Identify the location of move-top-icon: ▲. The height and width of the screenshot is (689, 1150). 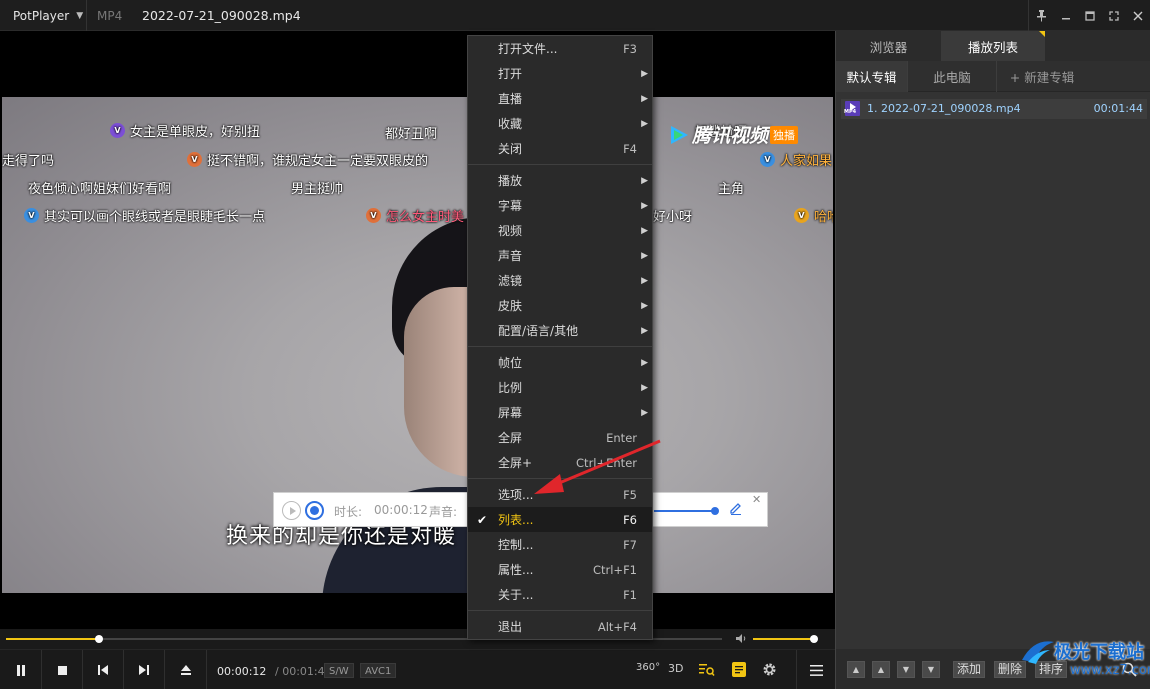
(856, 669).